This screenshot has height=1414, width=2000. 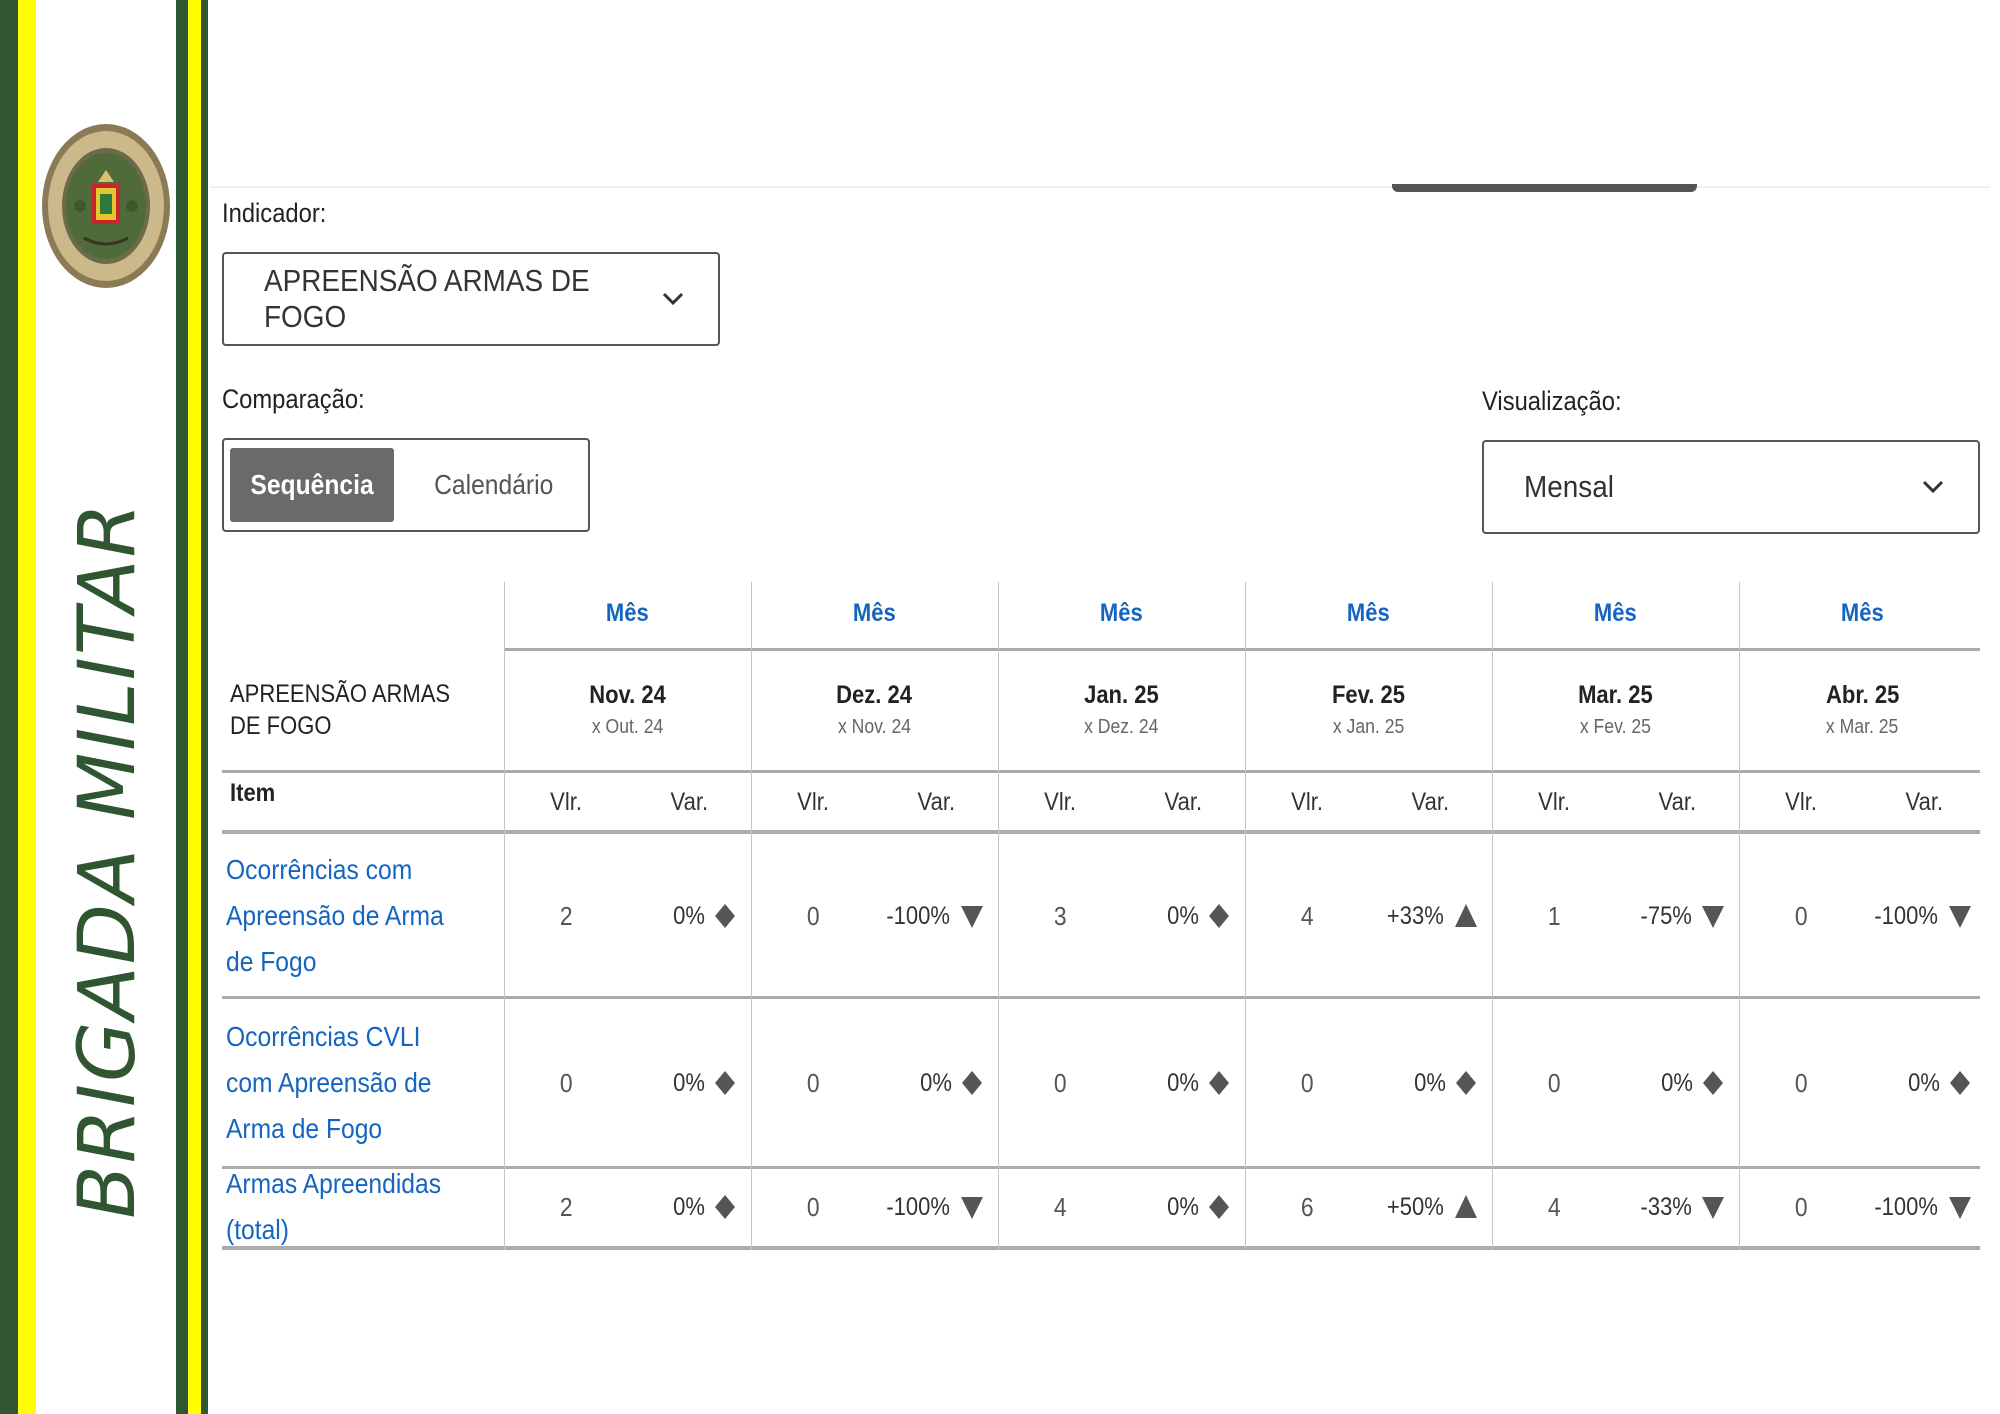 What do you see at coordinates (1671, 916) in the screenshot?
I see `var-cell: -75%` at bounding box center [1671, 916].